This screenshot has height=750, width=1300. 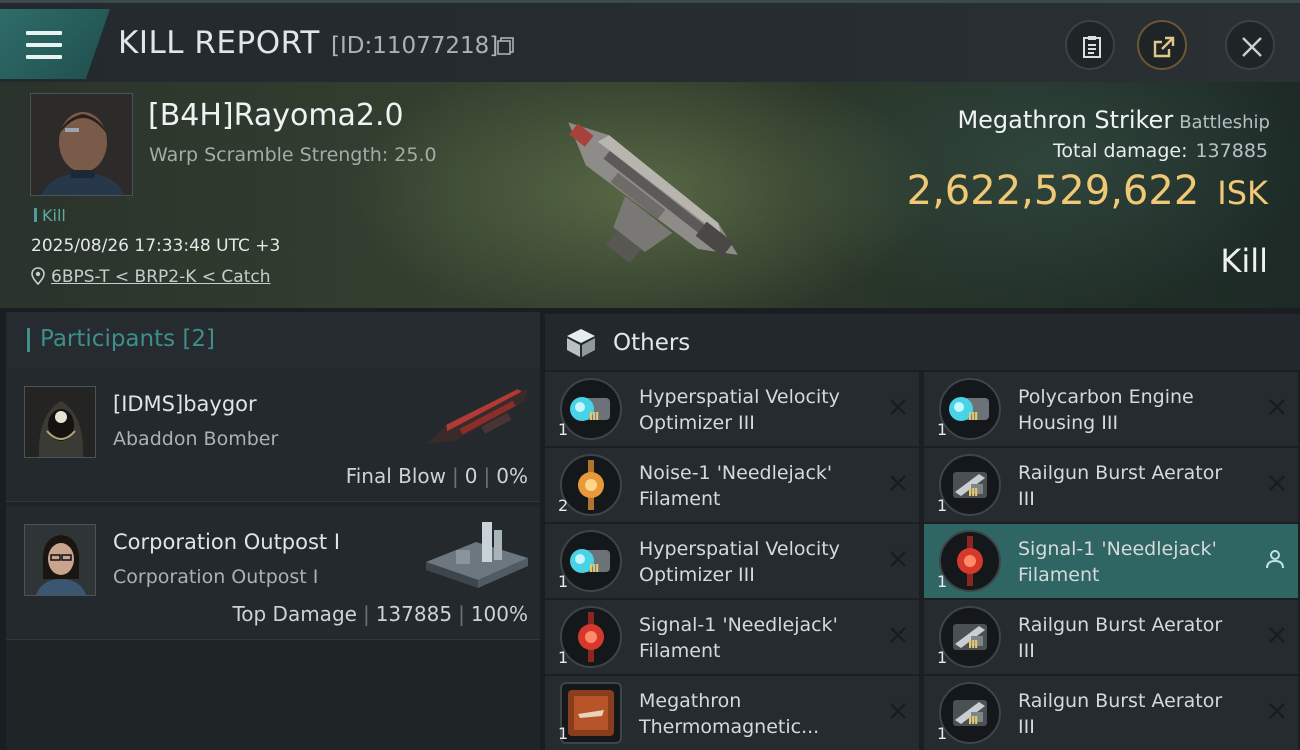 I want to click on clipboard-button, so click(x=1090, y=45).